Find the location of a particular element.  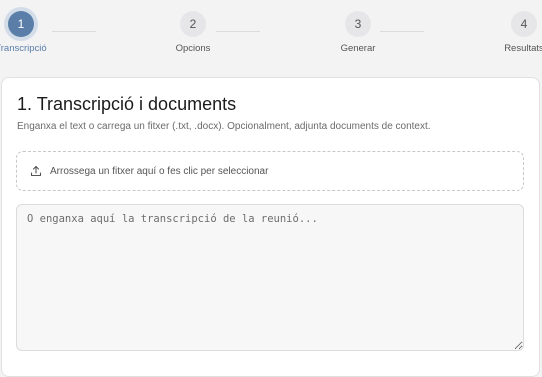

step-label: Opcions is located at coordinates (193, 48).